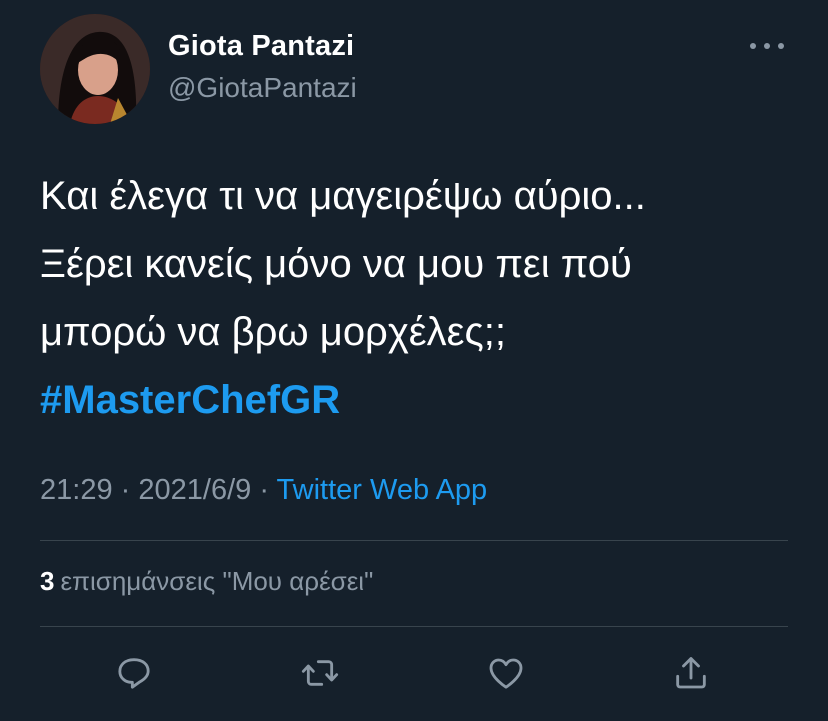 This screenshot has height=721, width=828. Describe the element at coordinates (382, 490) in the screenshot. I see `tweet-source-link: Twitter Web App` at that location.